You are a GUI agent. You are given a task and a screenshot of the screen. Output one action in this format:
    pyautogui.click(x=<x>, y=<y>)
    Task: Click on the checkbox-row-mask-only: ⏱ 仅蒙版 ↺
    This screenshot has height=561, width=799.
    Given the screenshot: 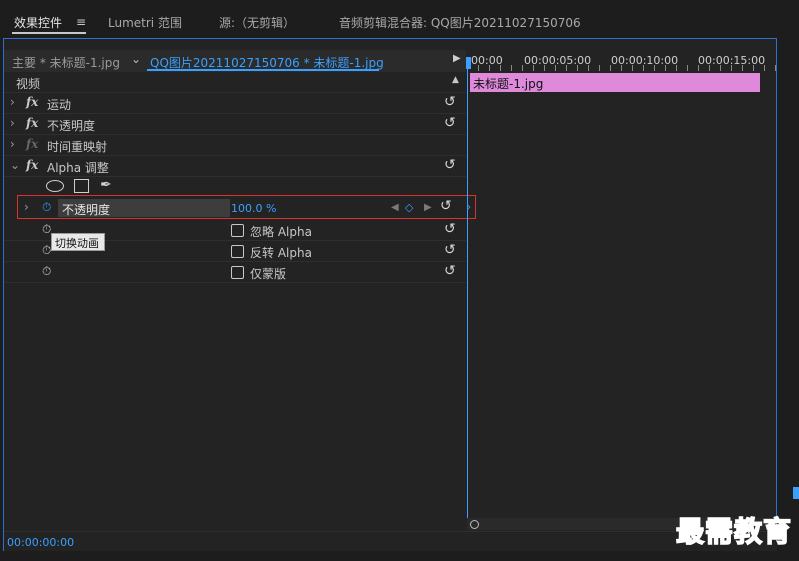 What is the action you would take?
    pyautogui.click(x=235, y=272)
    